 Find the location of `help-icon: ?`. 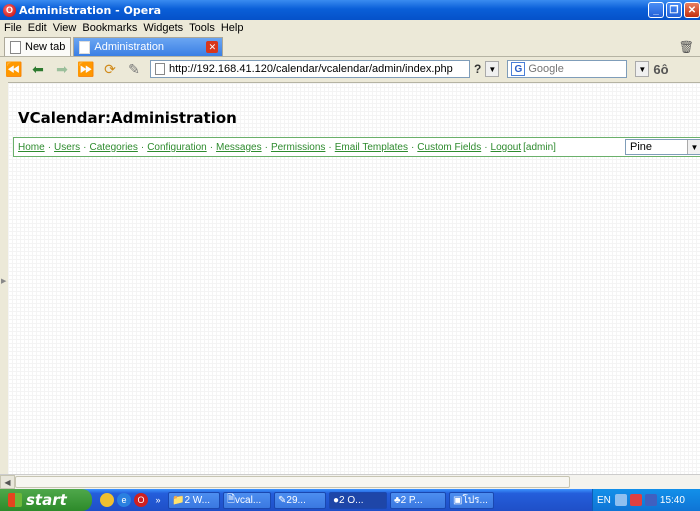

help-icon: ? is located at coordinates (477, 69).